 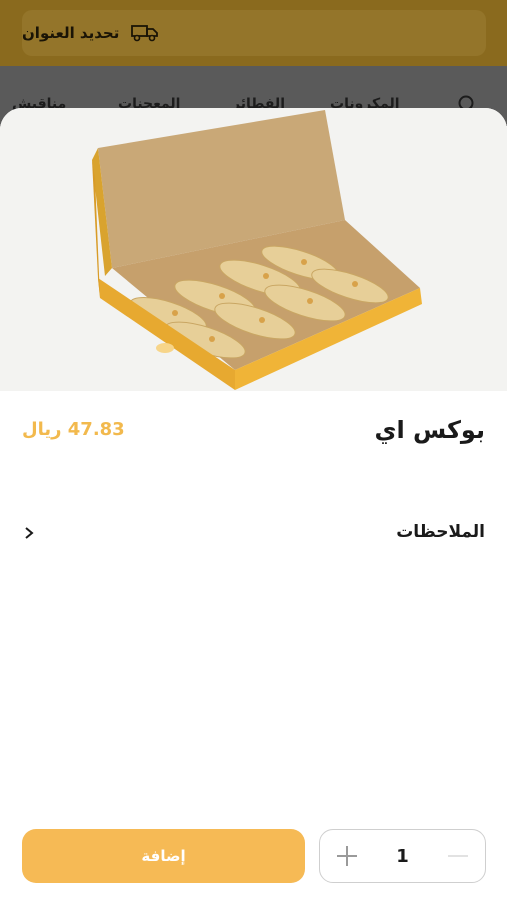 I want to click on notes-row: الملاحظات, so click(x=253, y=532).